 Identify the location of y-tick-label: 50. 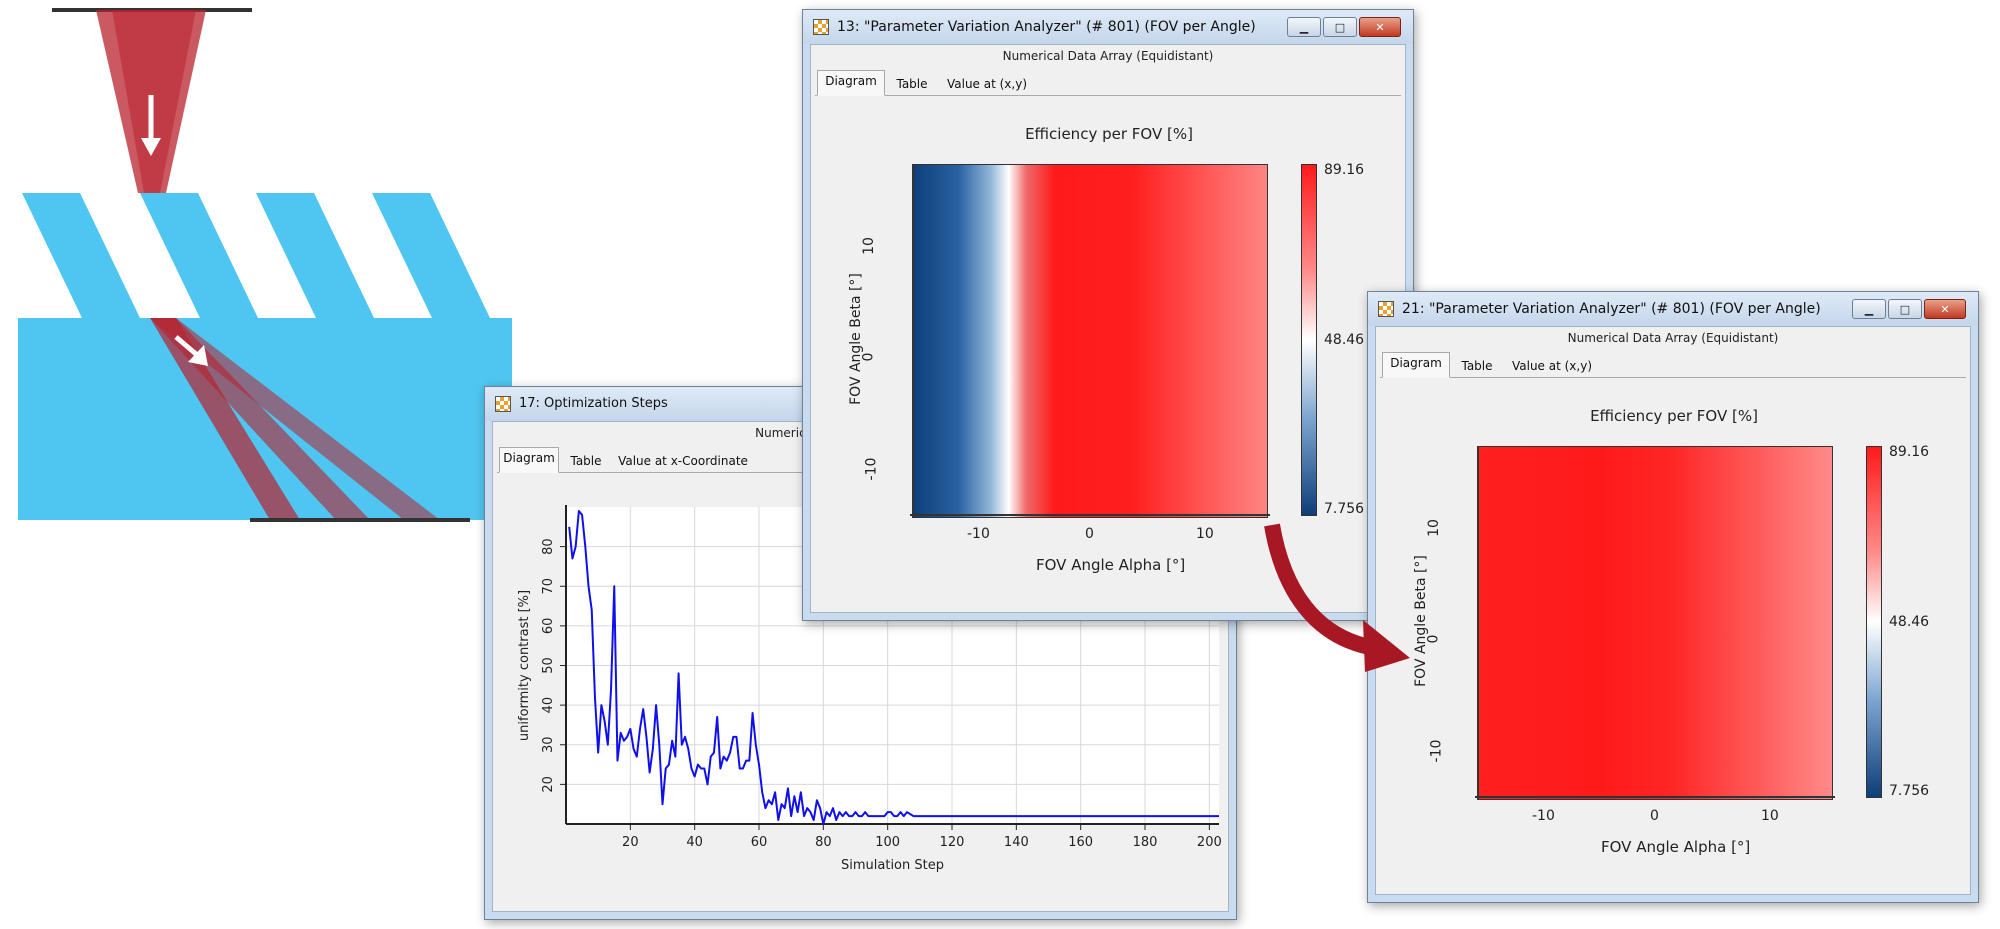
(548, 665).